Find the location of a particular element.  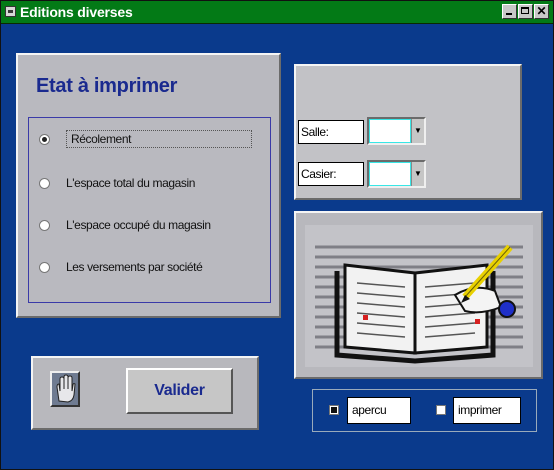

salle-combo: ▼ is located at coordinates (396, 131).